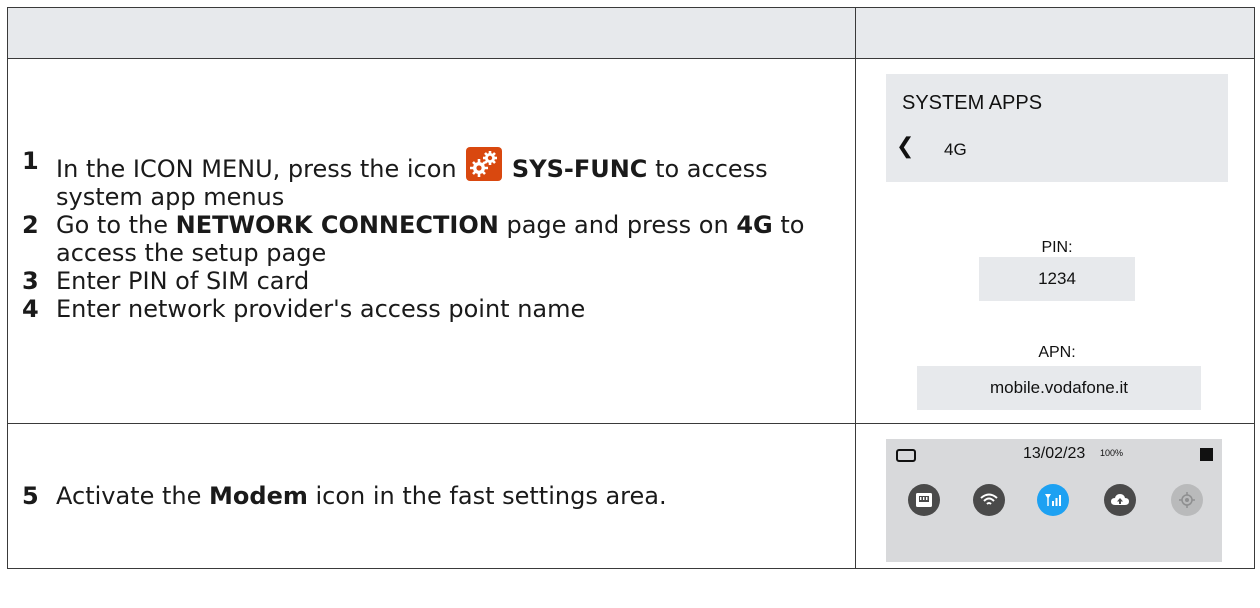 The image size is (1260, 608). What do you see at coordinates (491, 496) in the screenshot?
I see `step-text-part: icon in the fast settings area.` at bounding box center [491, 496].